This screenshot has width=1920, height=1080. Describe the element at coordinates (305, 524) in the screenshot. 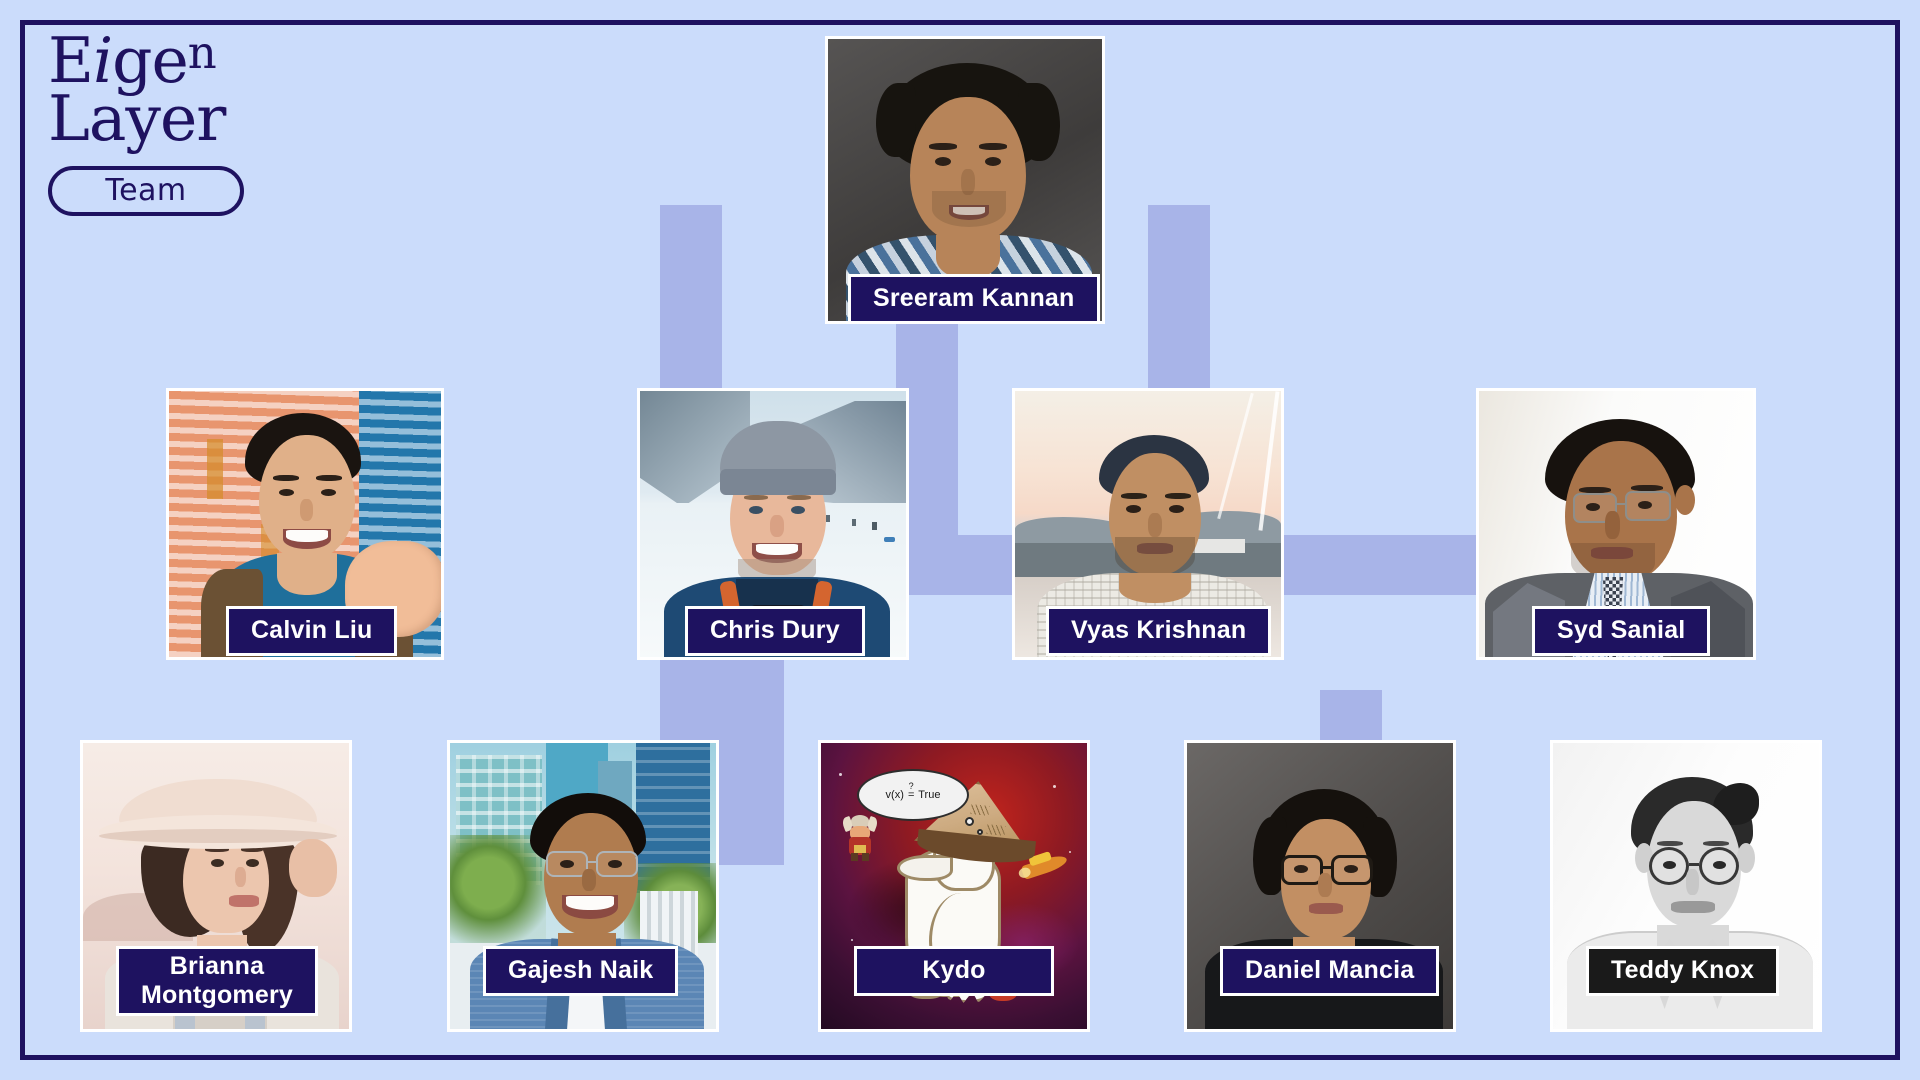

I see `member-card-calvin-liu: Calvin Liu` at that location.